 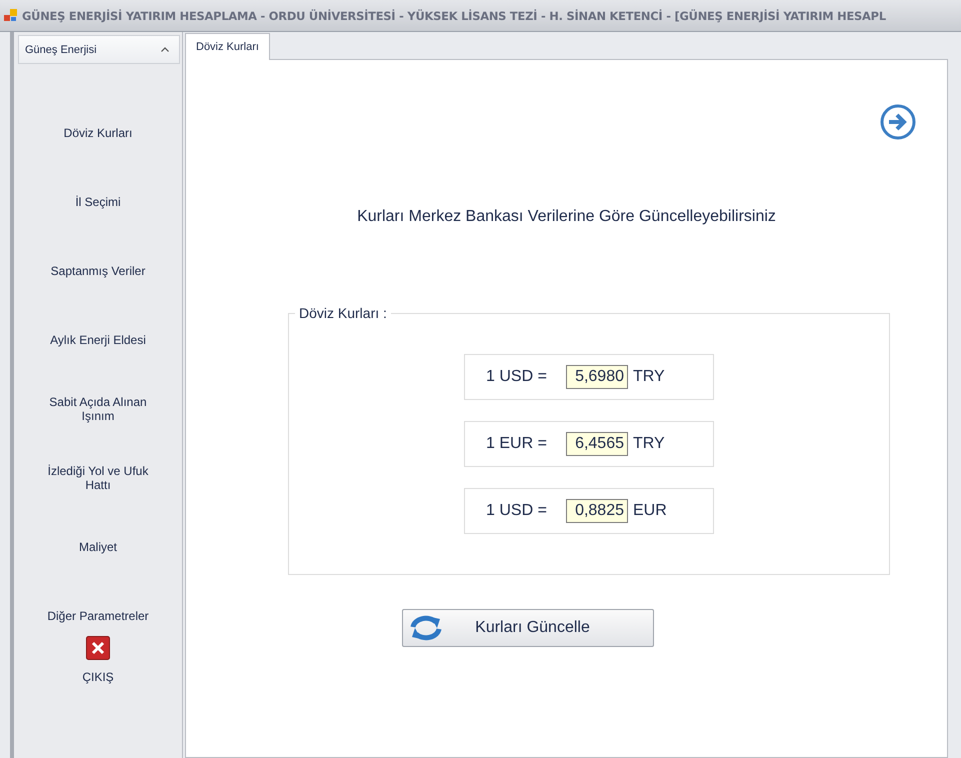 What do you see at coordinates (425, 628) in the screenshot?
I see `refresh-icon` at bounding box center [425, 628].